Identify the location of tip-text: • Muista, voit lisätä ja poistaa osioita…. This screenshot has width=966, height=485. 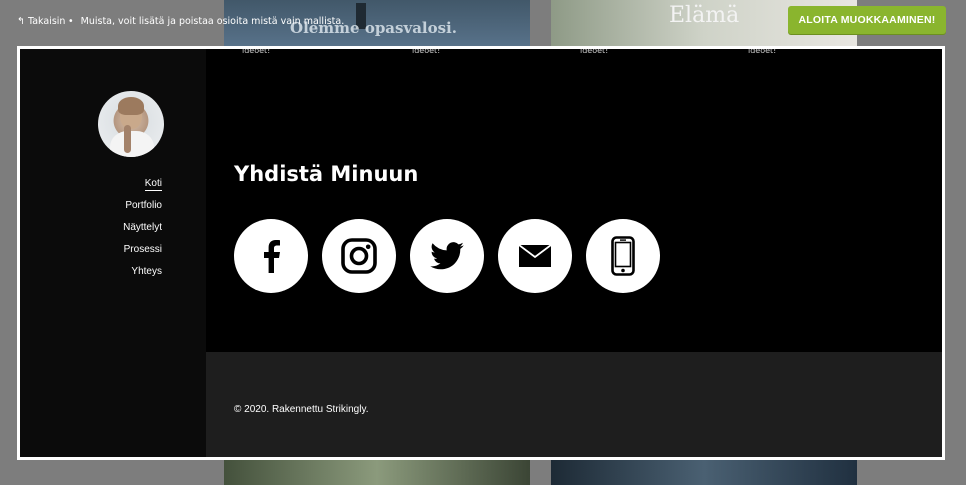
(206, 21).